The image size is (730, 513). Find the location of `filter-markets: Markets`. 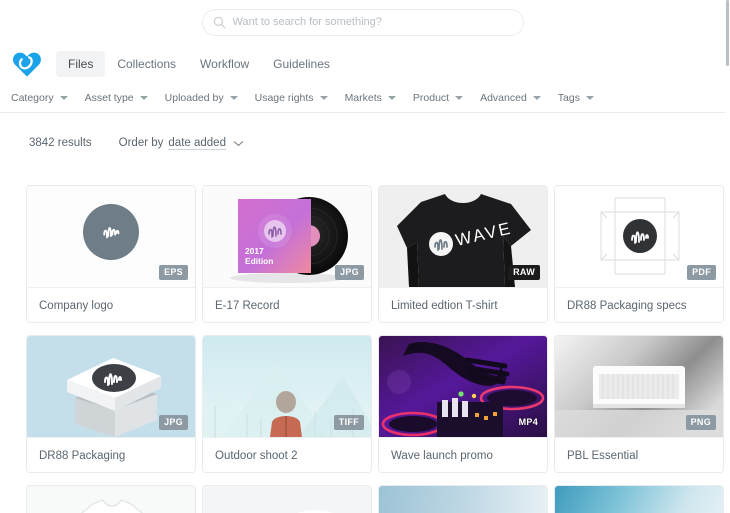

filter-markets: Markets is located at coordinates (370, 98).